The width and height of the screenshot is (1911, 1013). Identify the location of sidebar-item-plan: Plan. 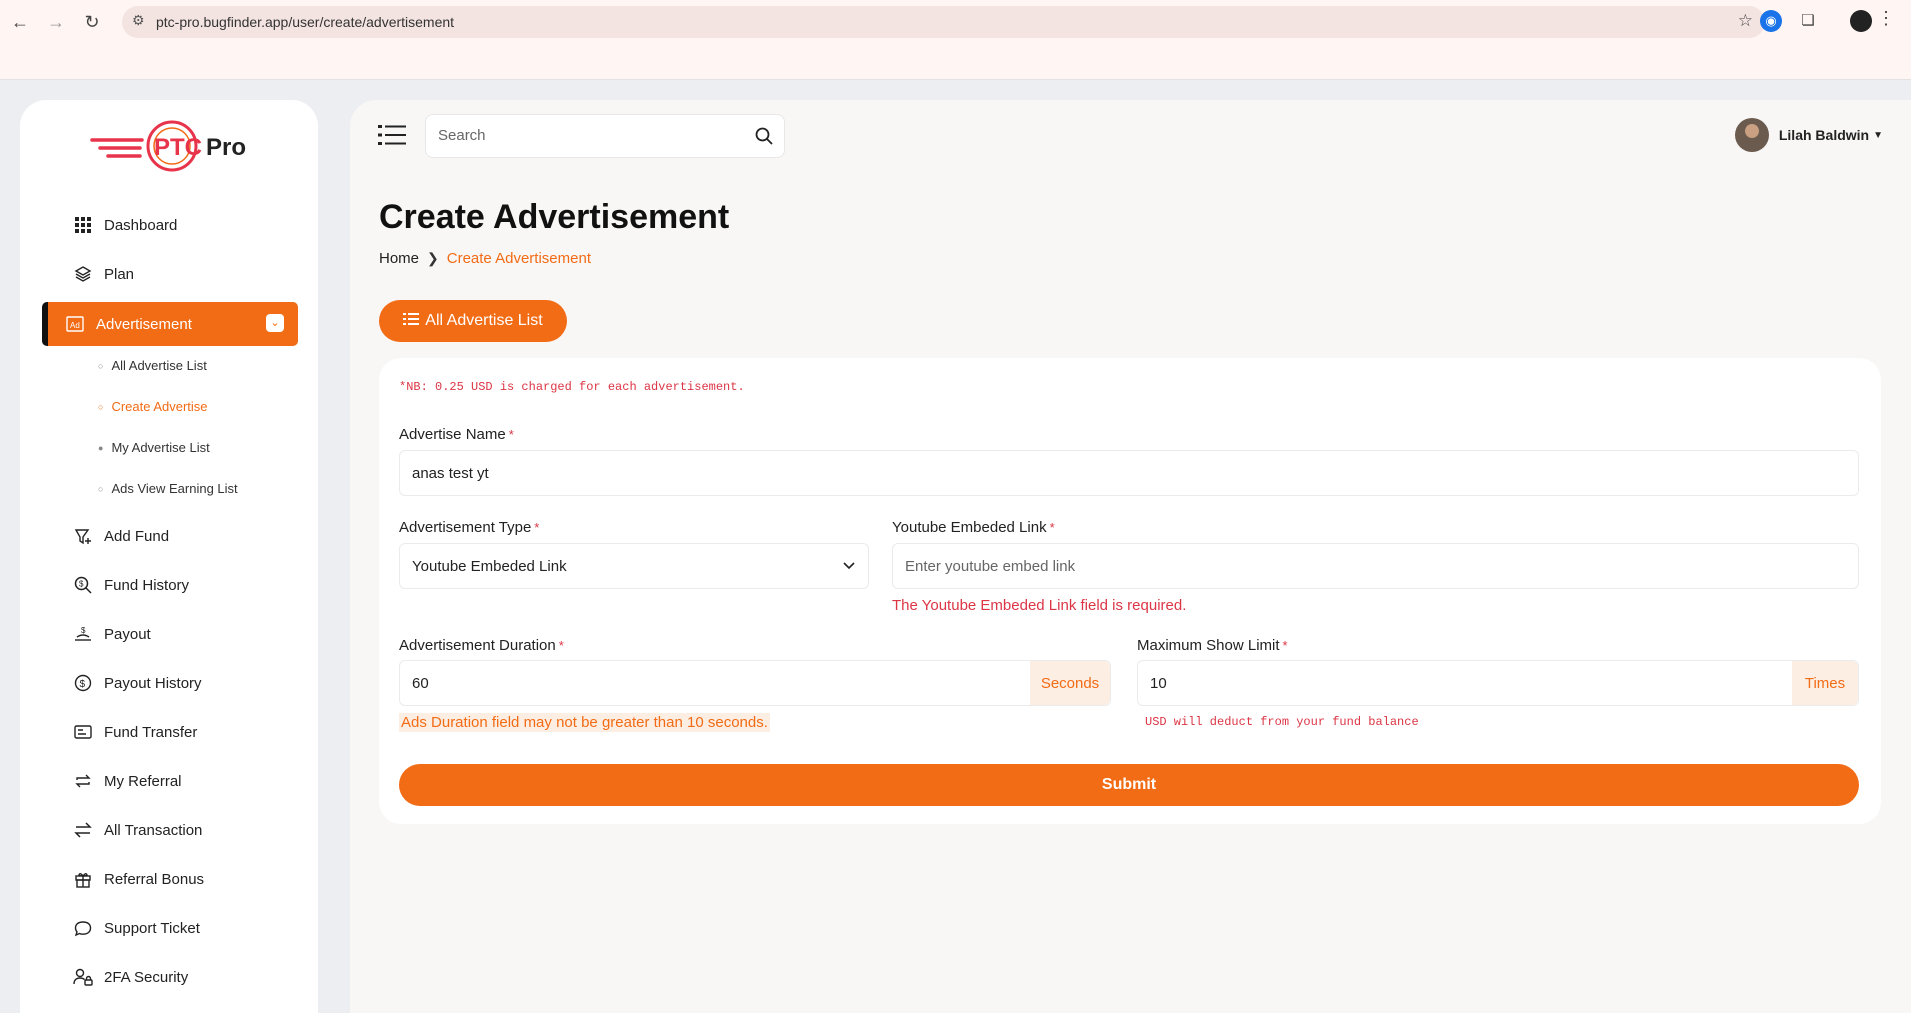
(174, 274).